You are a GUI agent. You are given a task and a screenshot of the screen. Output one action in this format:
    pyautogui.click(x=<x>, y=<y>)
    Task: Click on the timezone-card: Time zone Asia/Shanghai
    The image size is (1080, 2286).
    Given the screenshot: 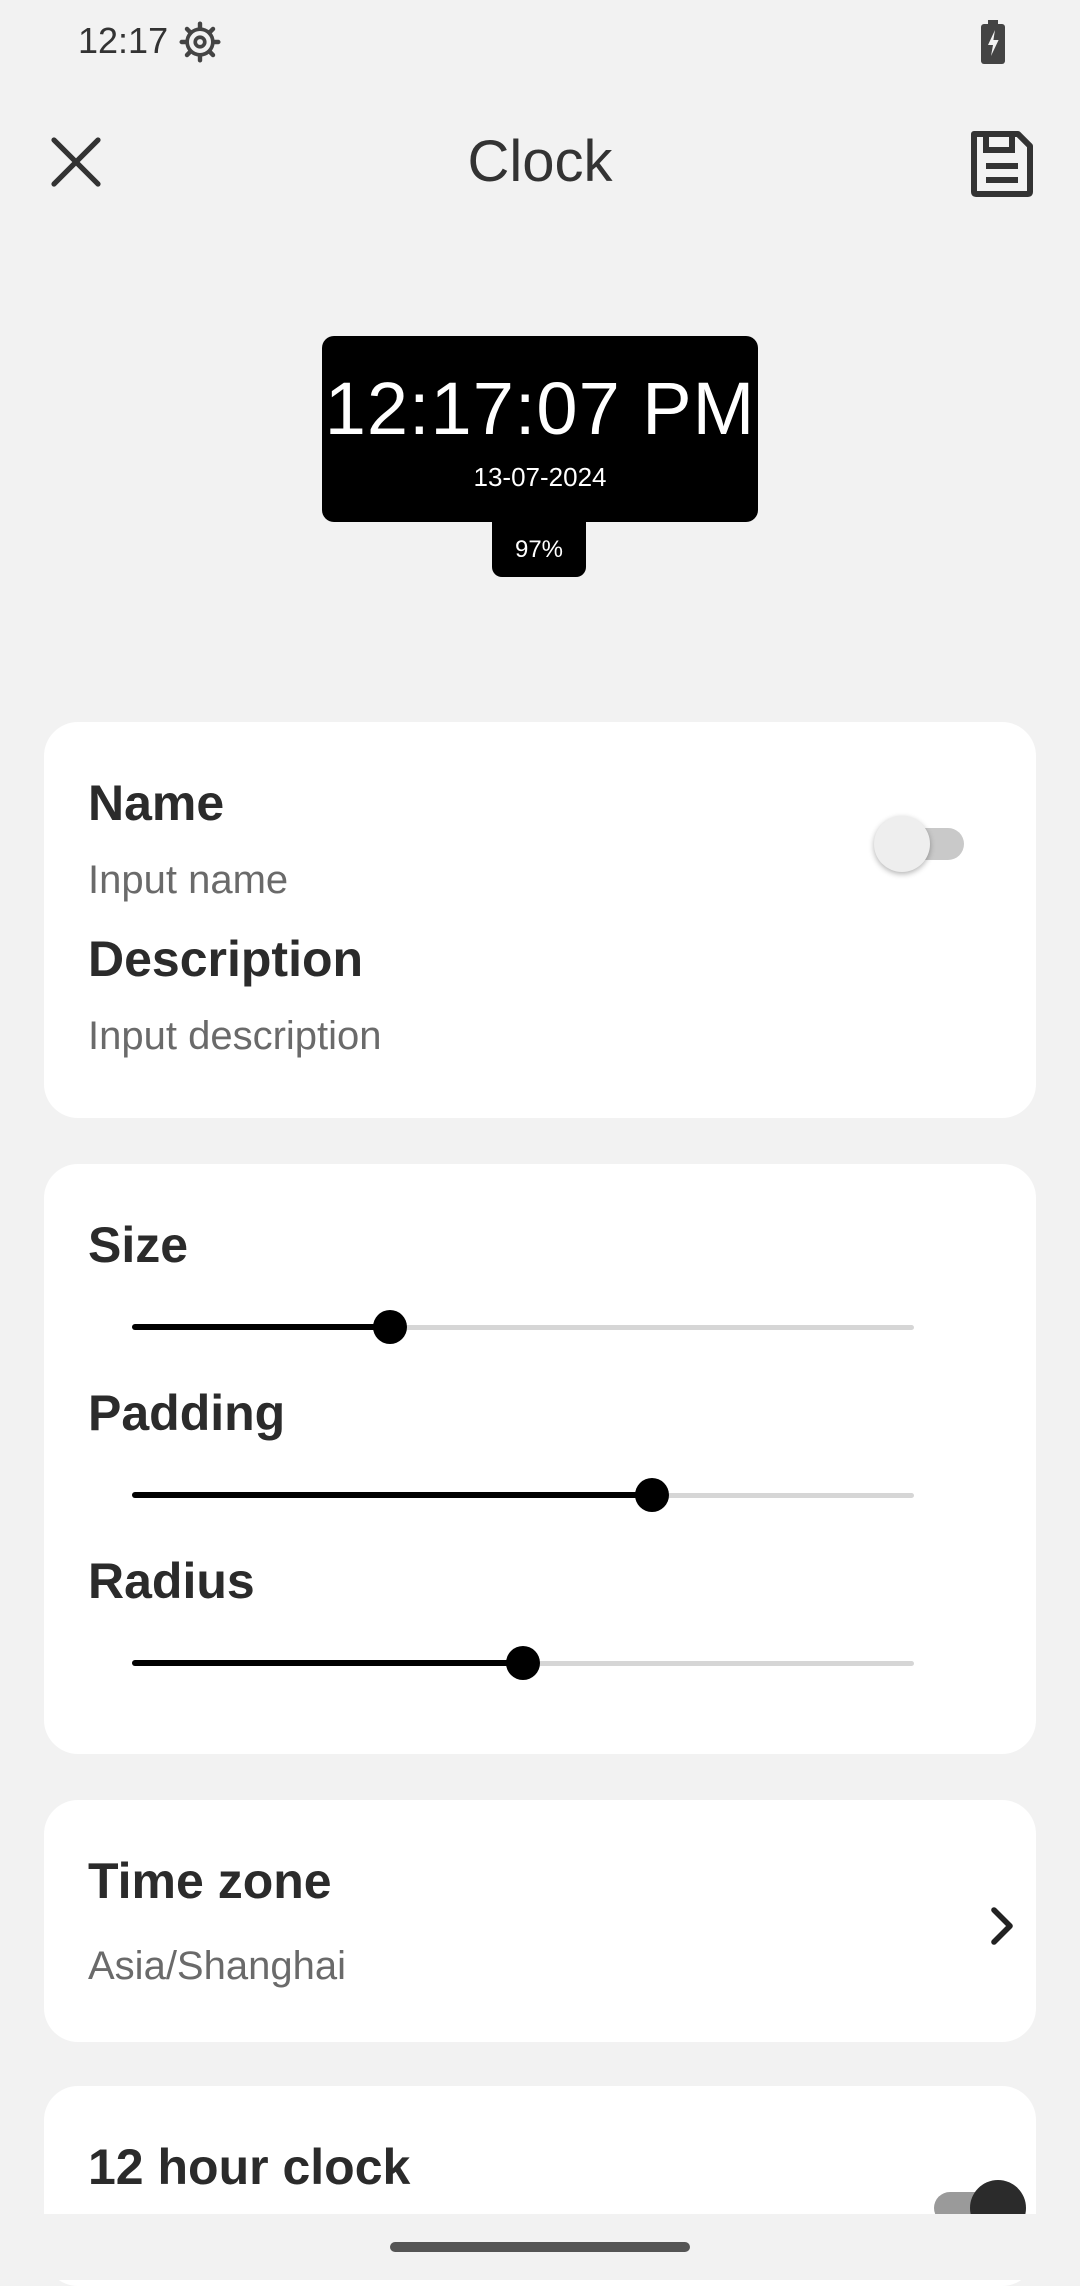 What is the action you would take?
    pyautogui.click(x=540, y=1921)
    